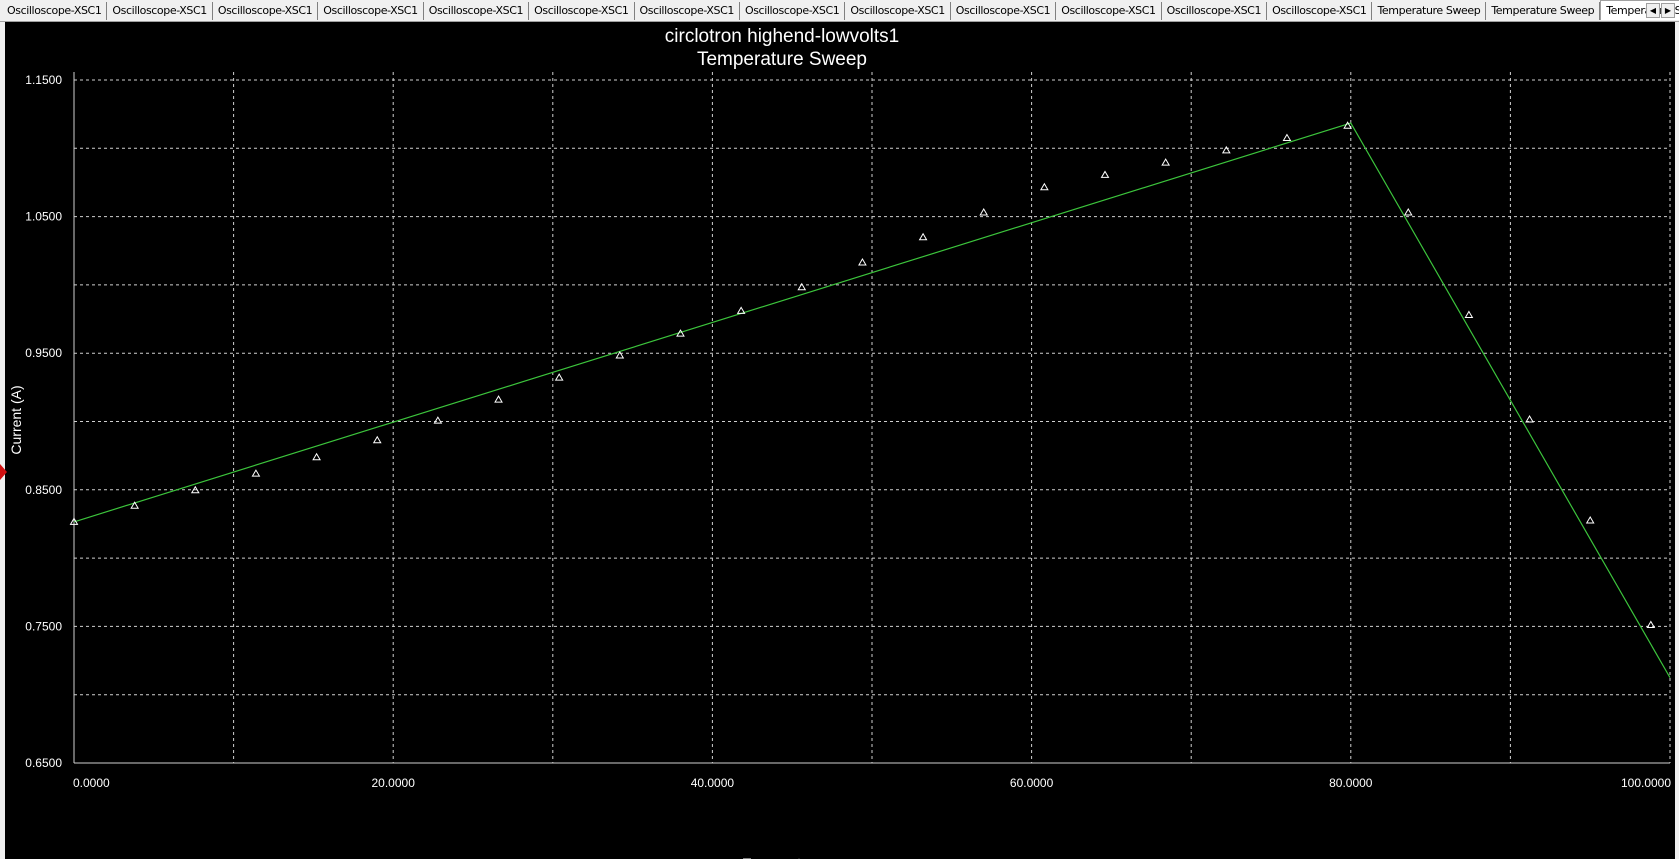 The width and height of the screenshot is (1679, 859). What do you see at coordinates (793, 11) in the screenshot?
I see `tab-oscilloscope-xsc1-8: Oscilloscope-XSC1` at bounding box center [793, 11].